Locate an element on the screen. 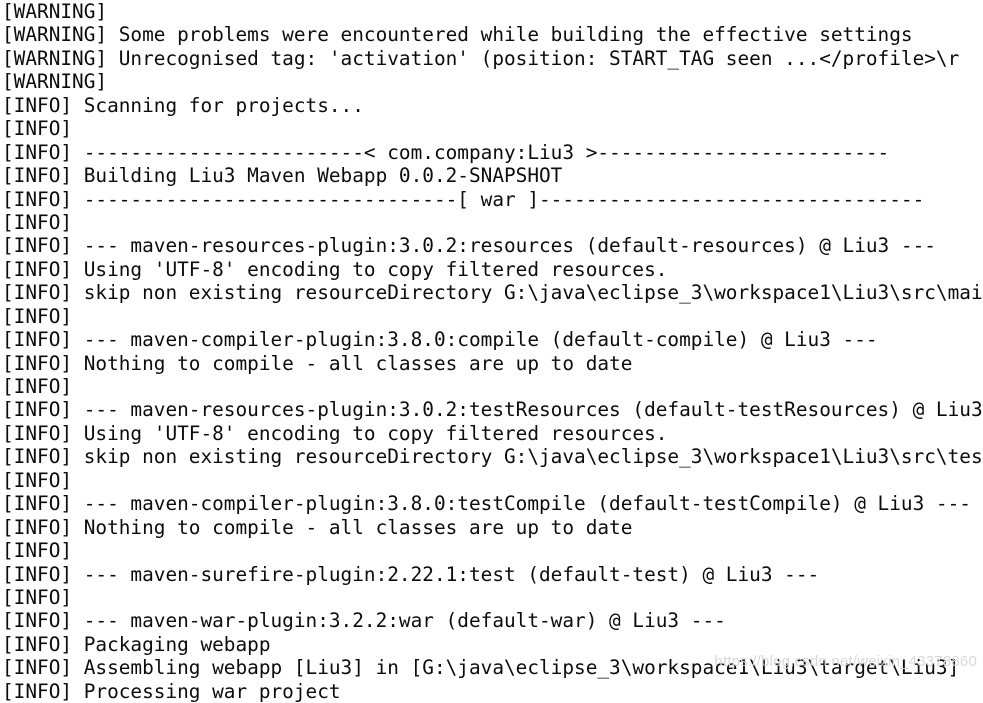  log-line: [INFO] Packaging webapp is located at coordinates (136, 644).